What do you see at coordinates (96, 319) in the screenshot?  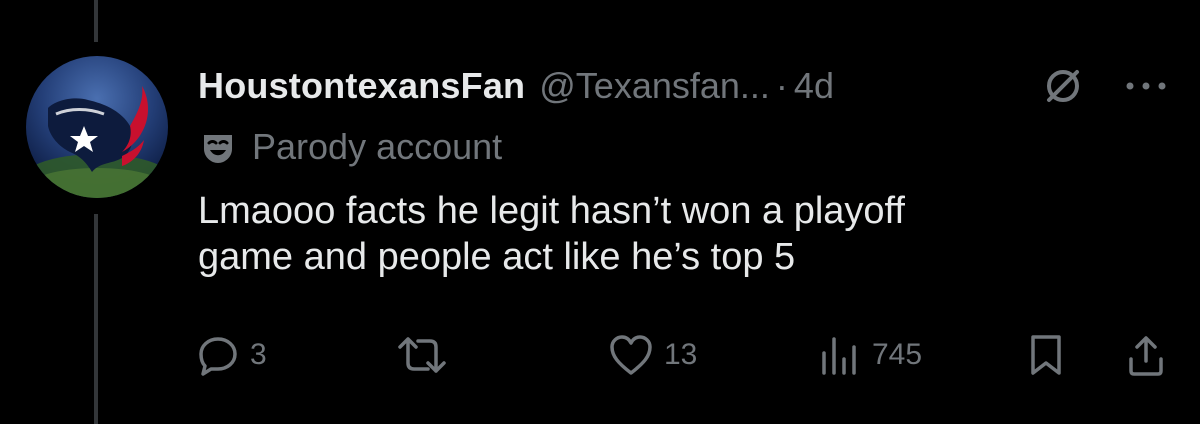 I see `thread-line-bottom` at bounding box center [96, 319].